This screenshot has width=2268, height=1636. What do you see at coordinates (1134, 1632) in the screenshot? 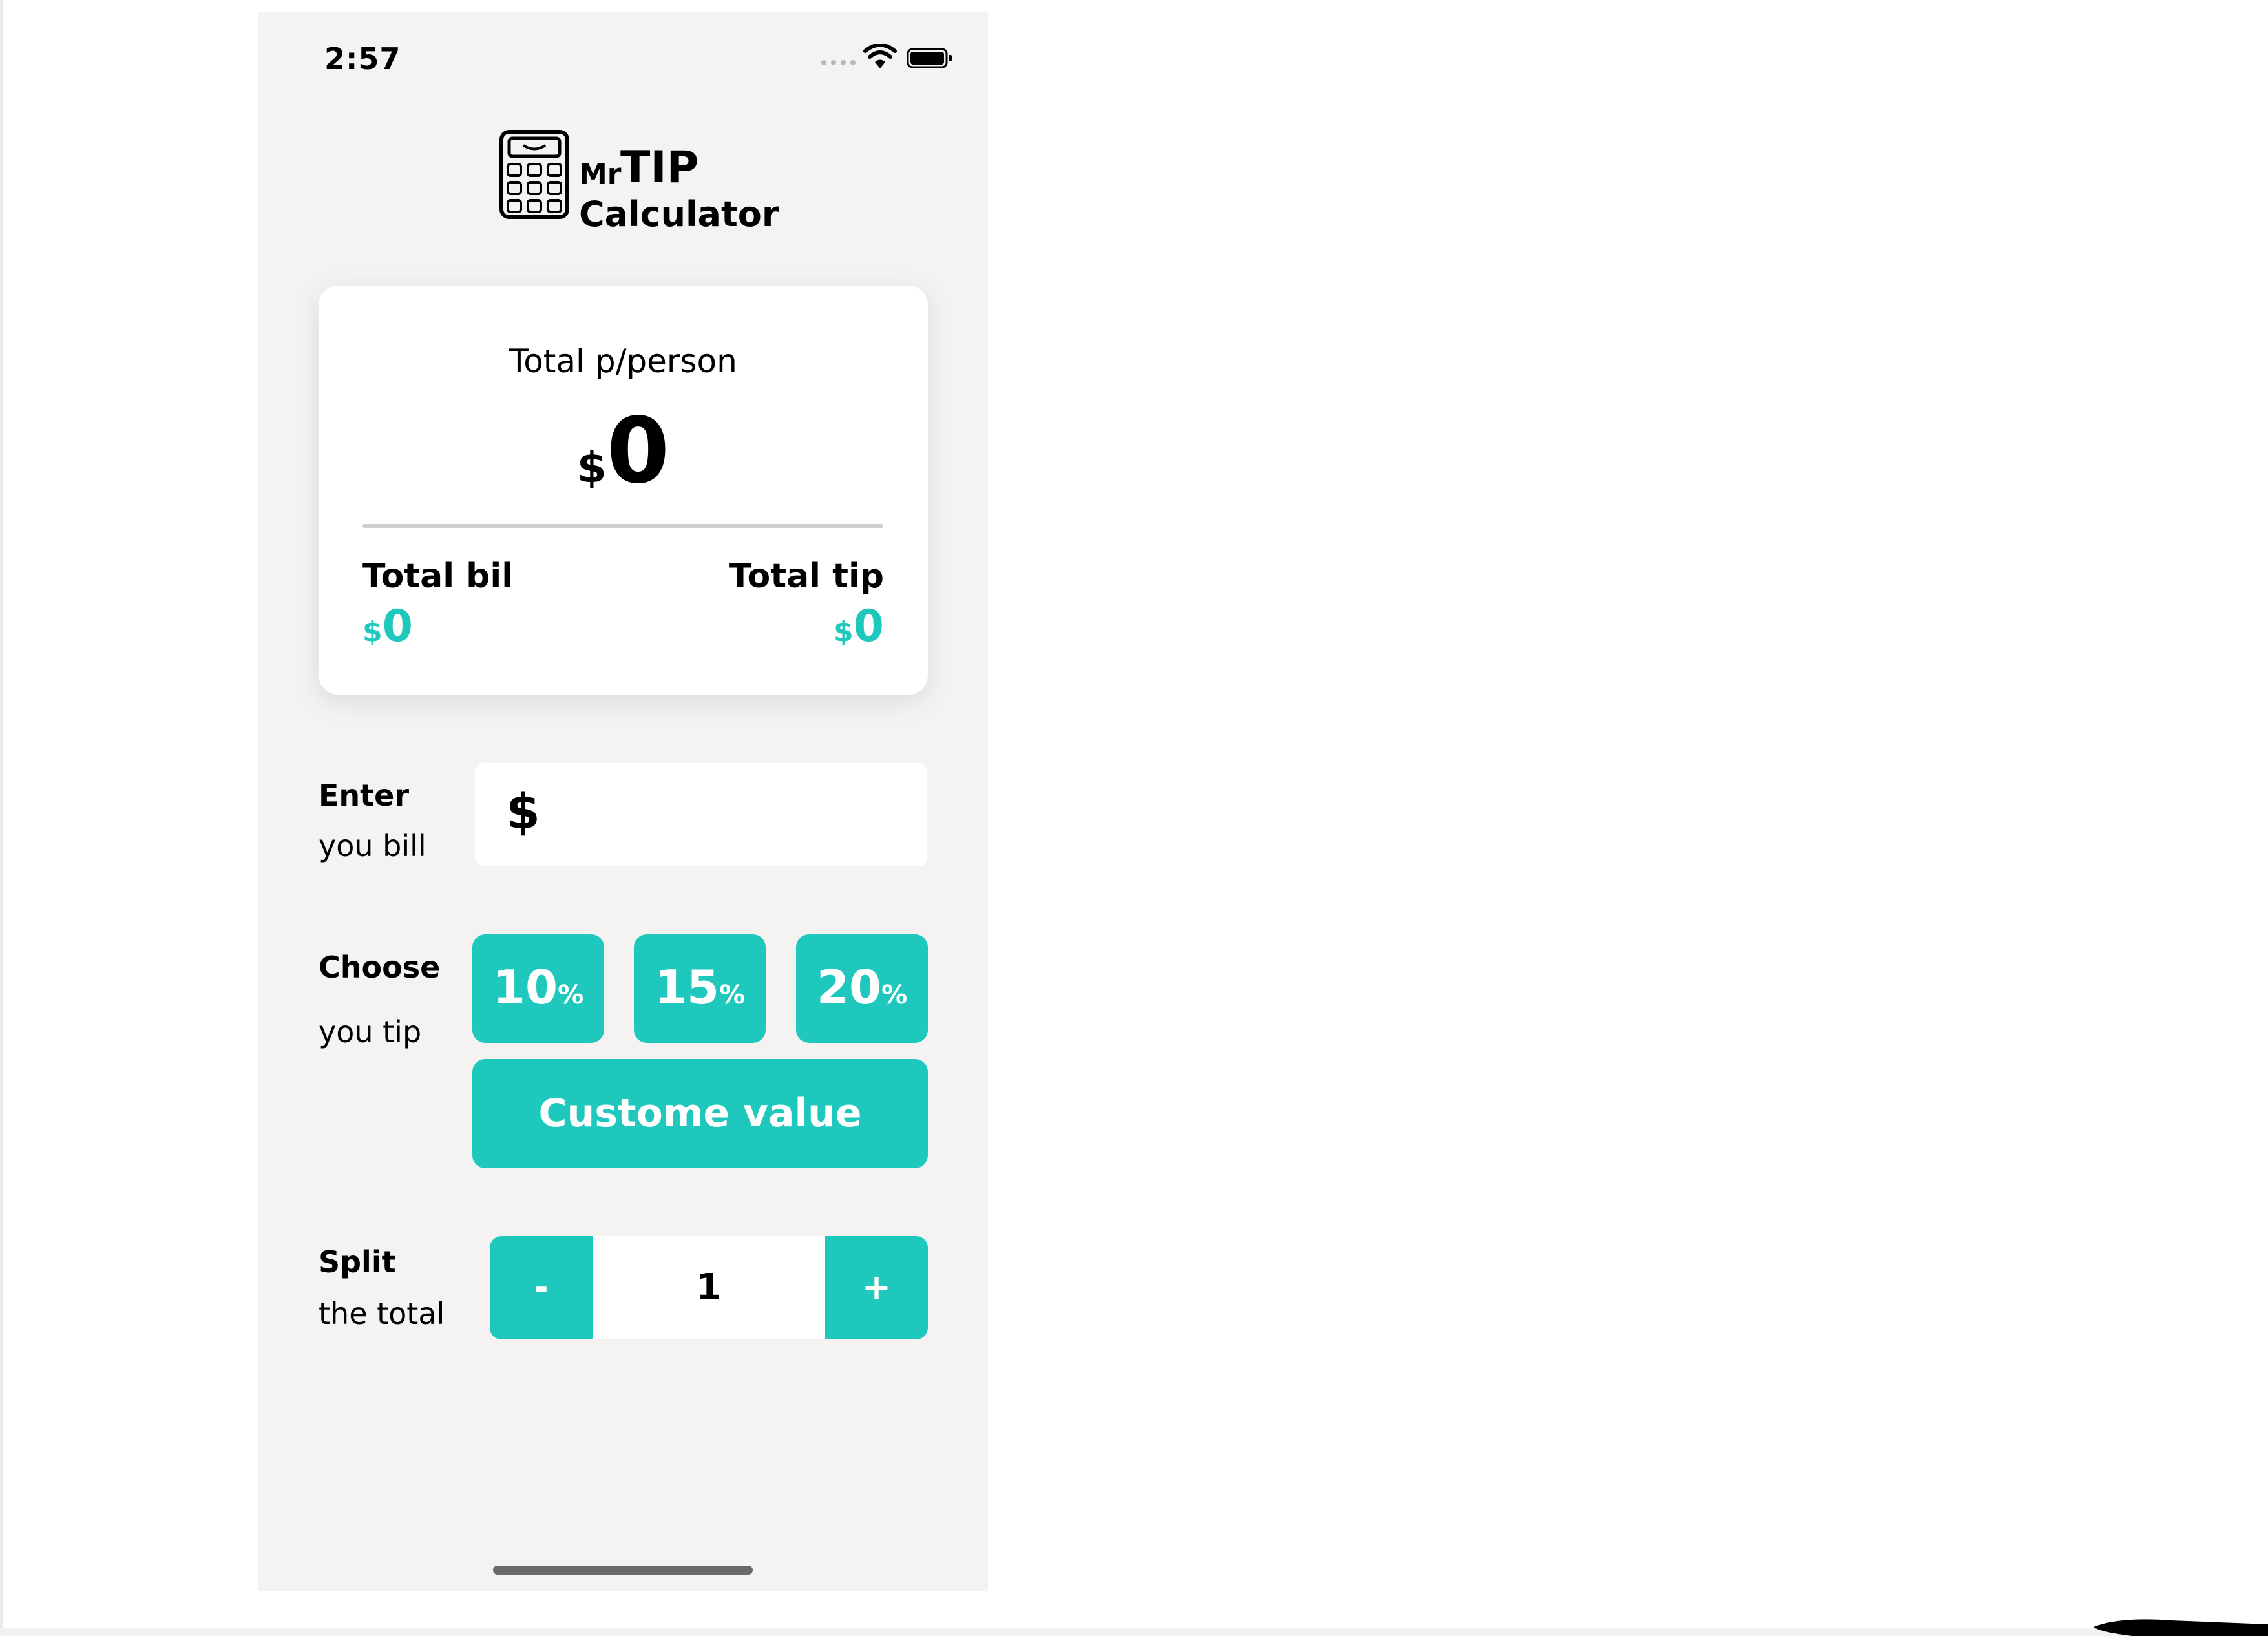
I see `window-bottom-strip` at bounding box center [1134, 1632].